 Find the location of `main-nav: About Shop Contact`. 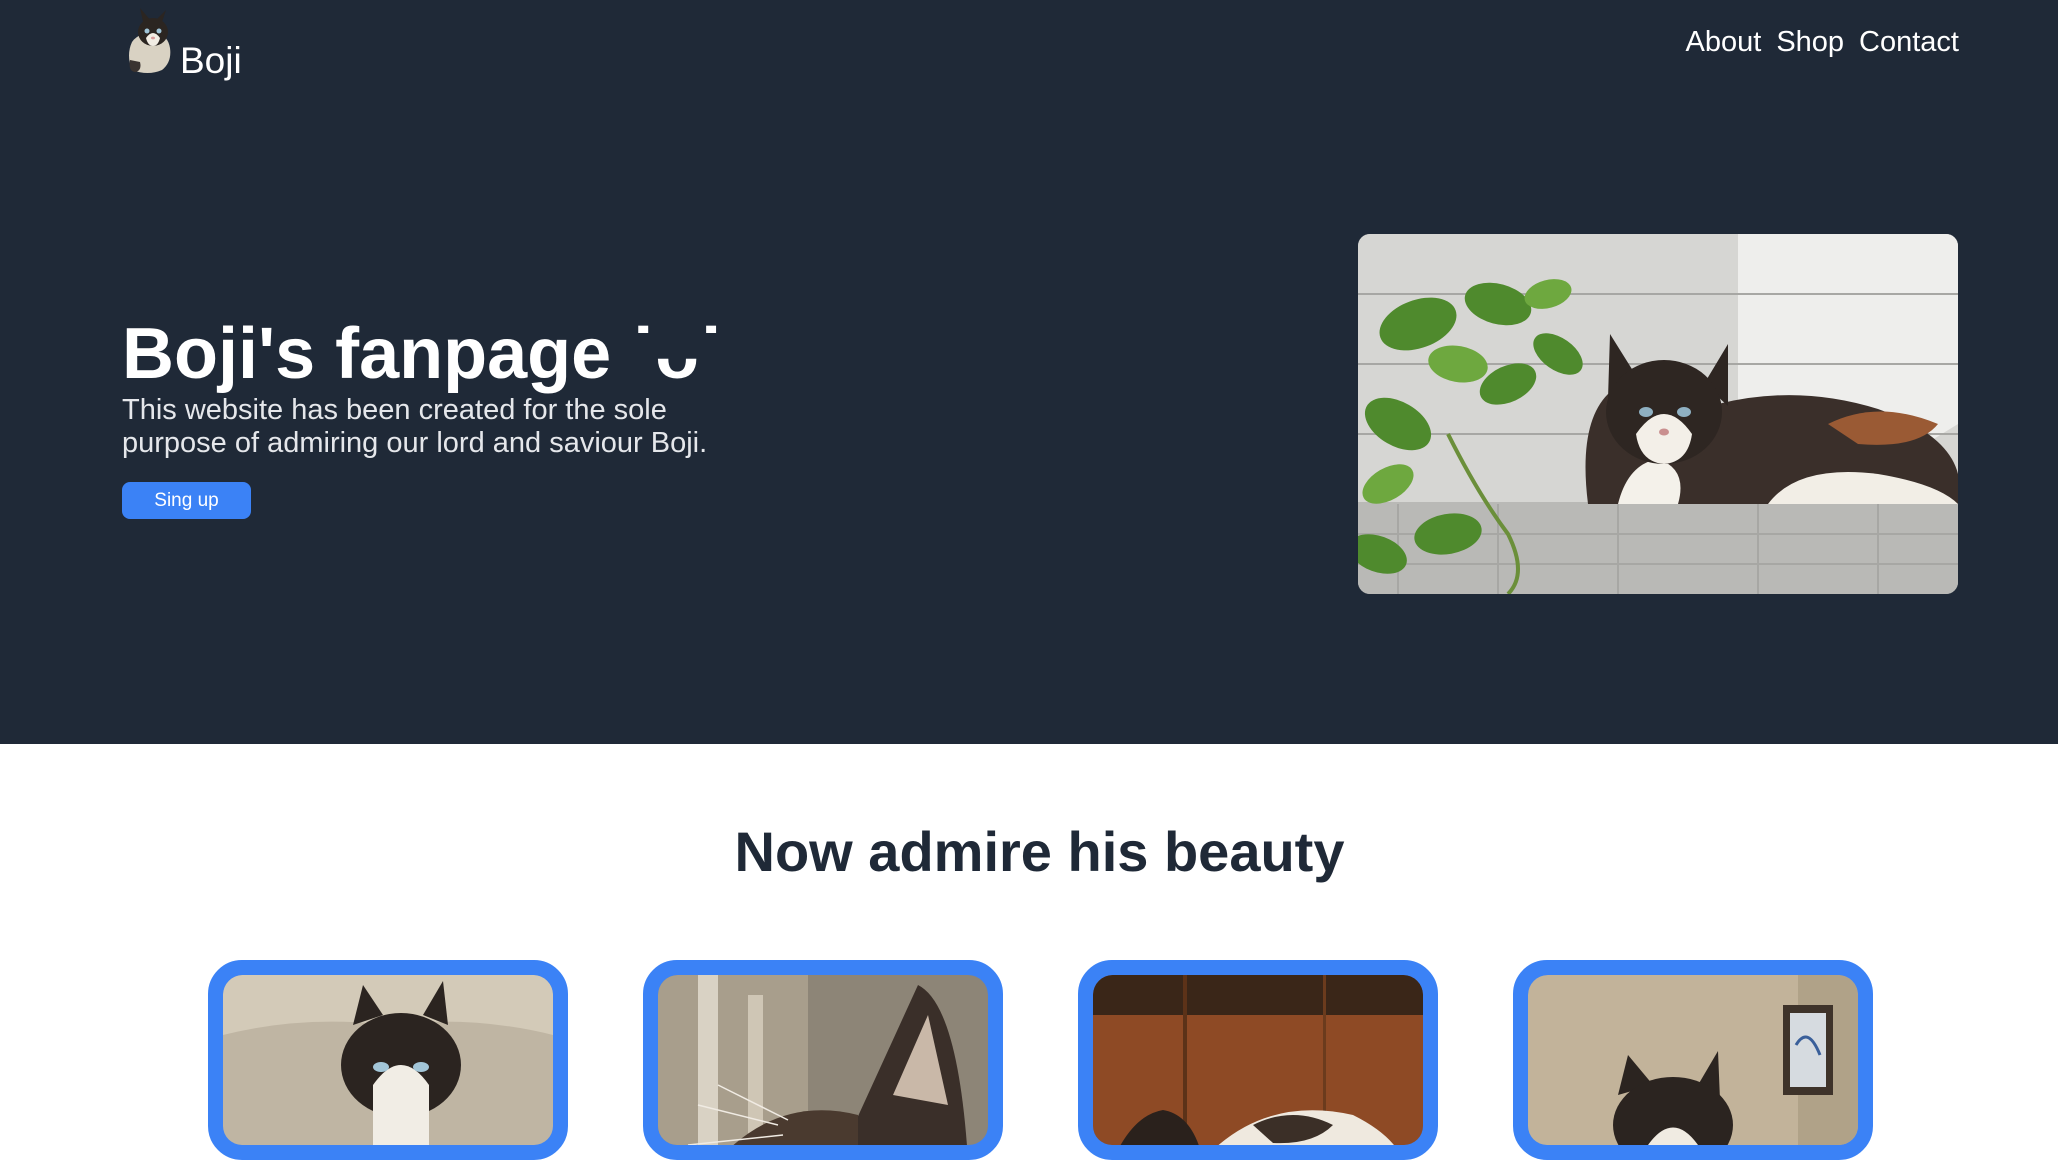

main-nav: About Shop Contact is located at coordinates (1822, 42).